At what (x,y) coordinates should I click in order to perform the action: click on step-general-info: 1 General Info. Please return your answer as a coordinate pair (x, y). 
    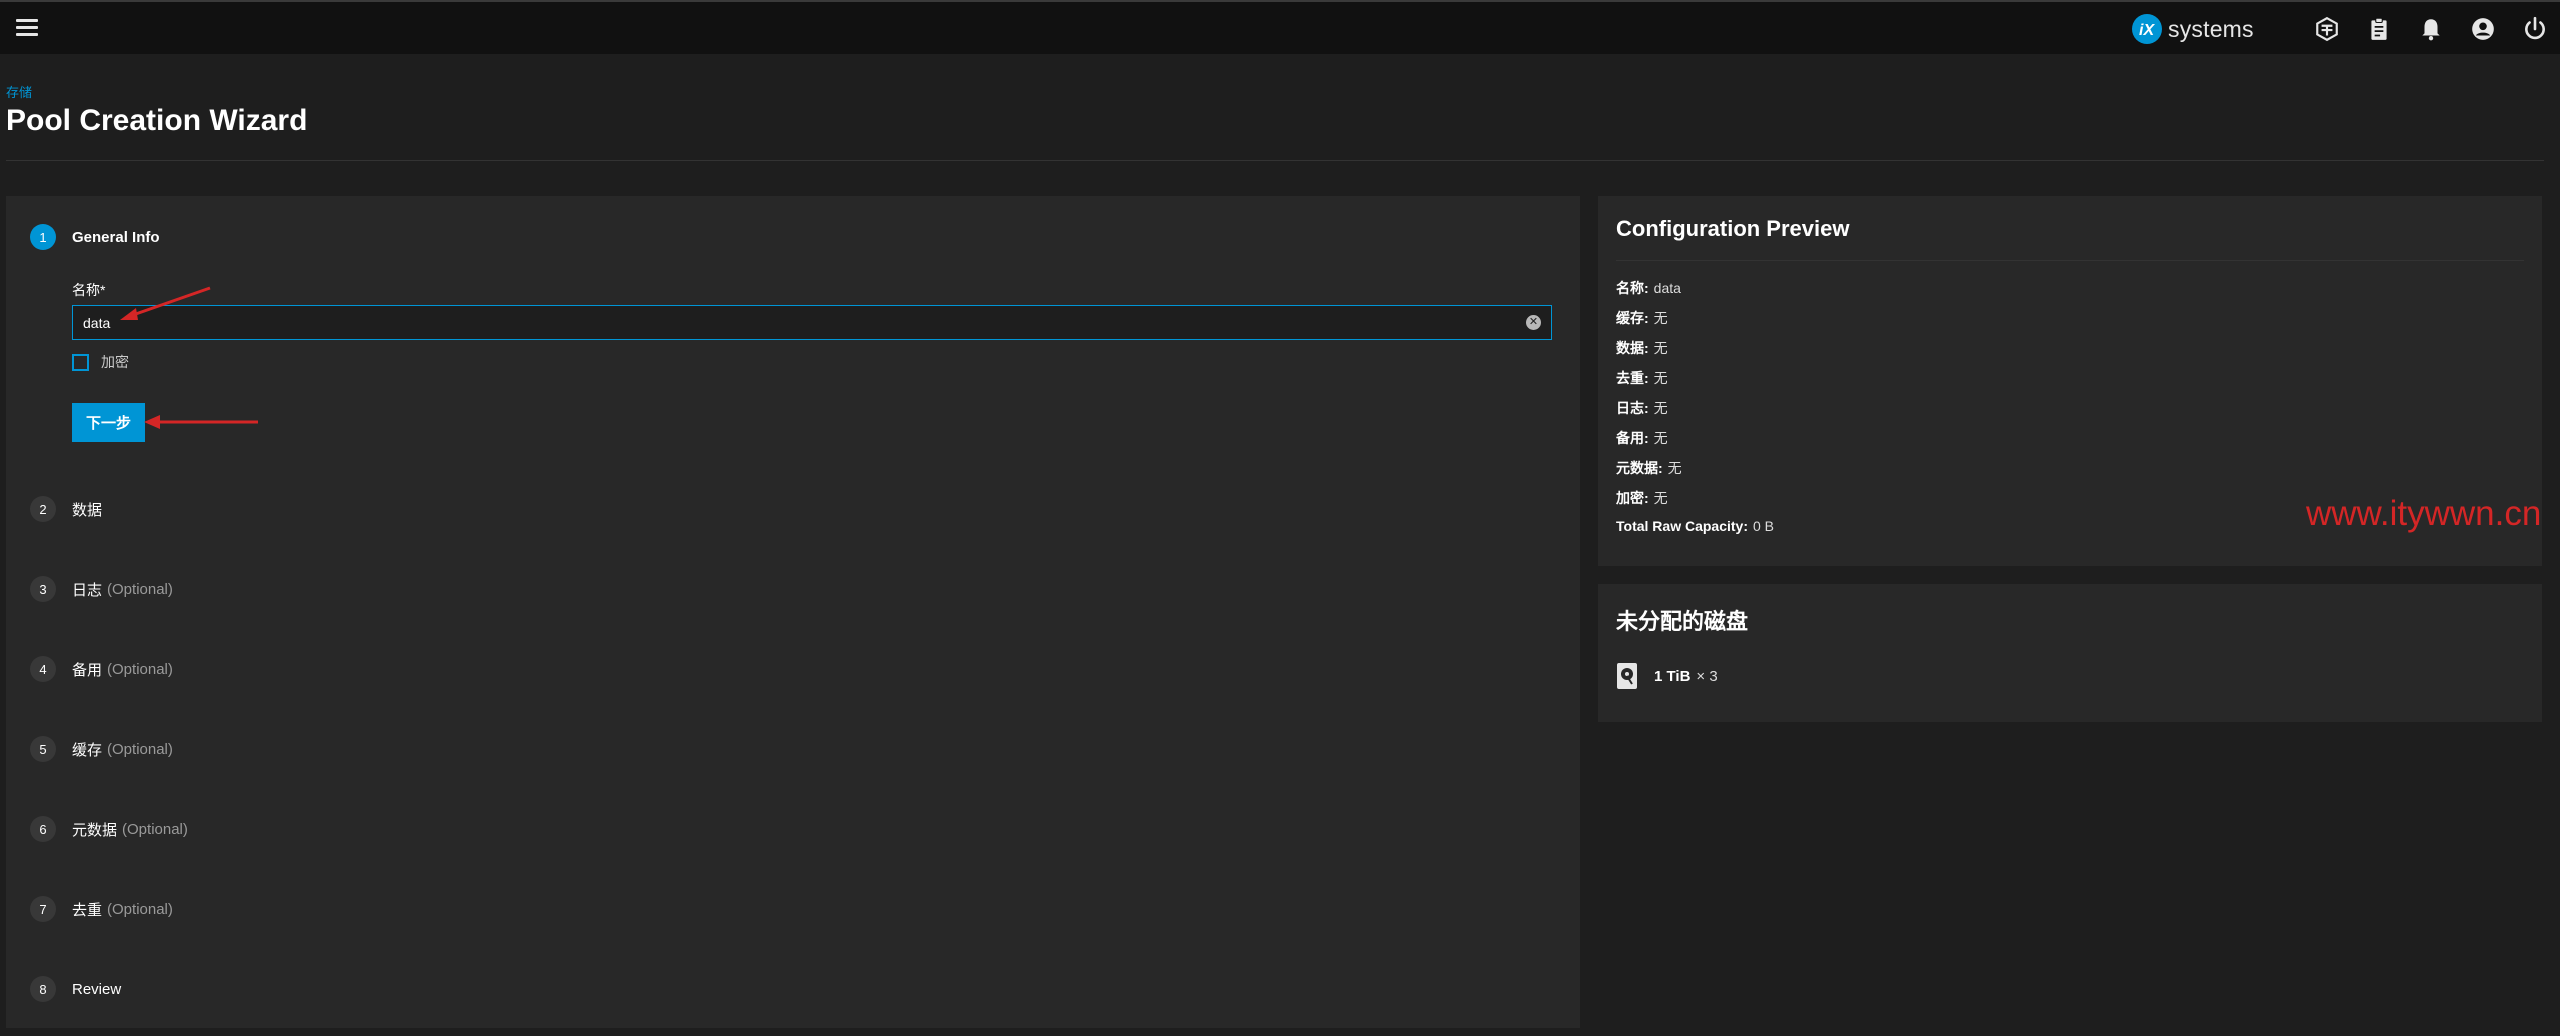
    Looking at the image, I should click on (95, 237).